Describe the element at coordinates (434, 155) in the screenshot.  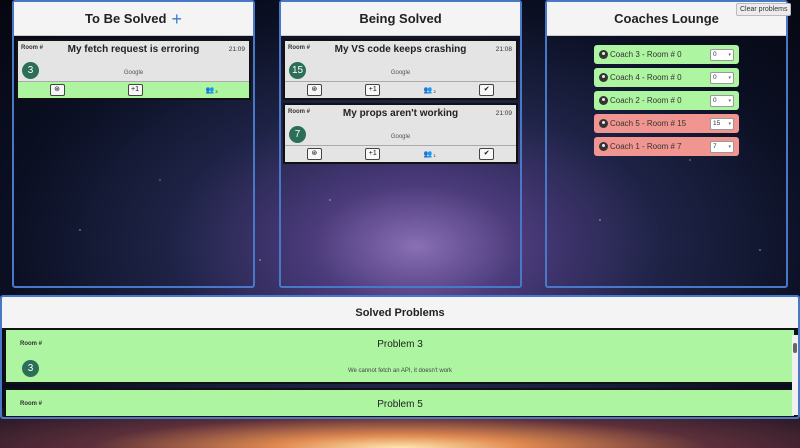
I see `group-count: 1` at that location.